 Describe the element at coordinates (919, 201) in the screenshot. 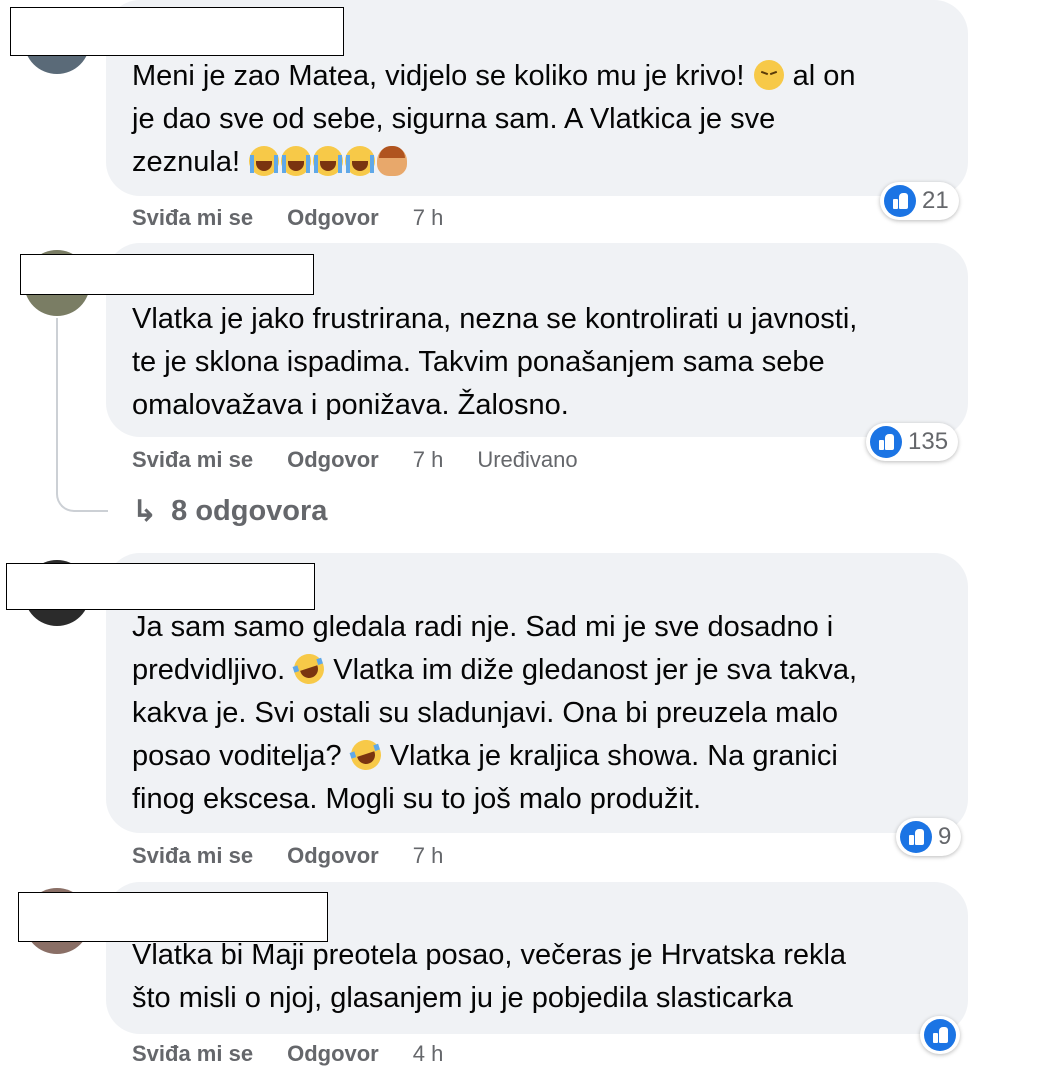

I see `reaction-count: 21` at that location.